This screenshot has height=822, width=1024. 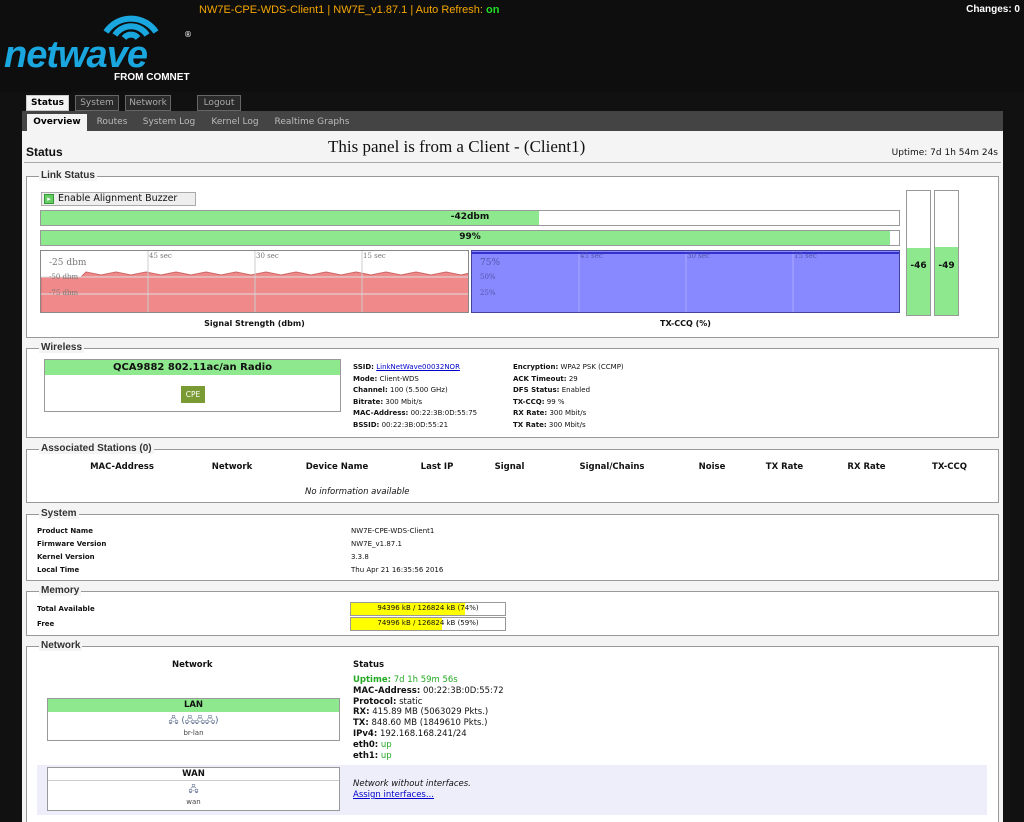 What do you see at coordinates (152, 77) in the screenshot?
I see `logo-subtitle: FROM COMNET` at bounding box center [152, 77].